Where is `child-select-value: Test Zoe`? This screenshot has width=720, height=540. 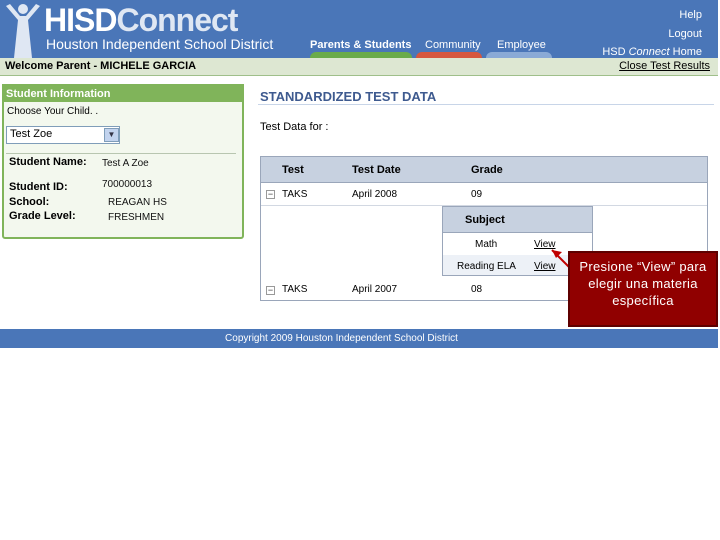
child-select-value: Test Zoe is located at coordinates (31, 134).